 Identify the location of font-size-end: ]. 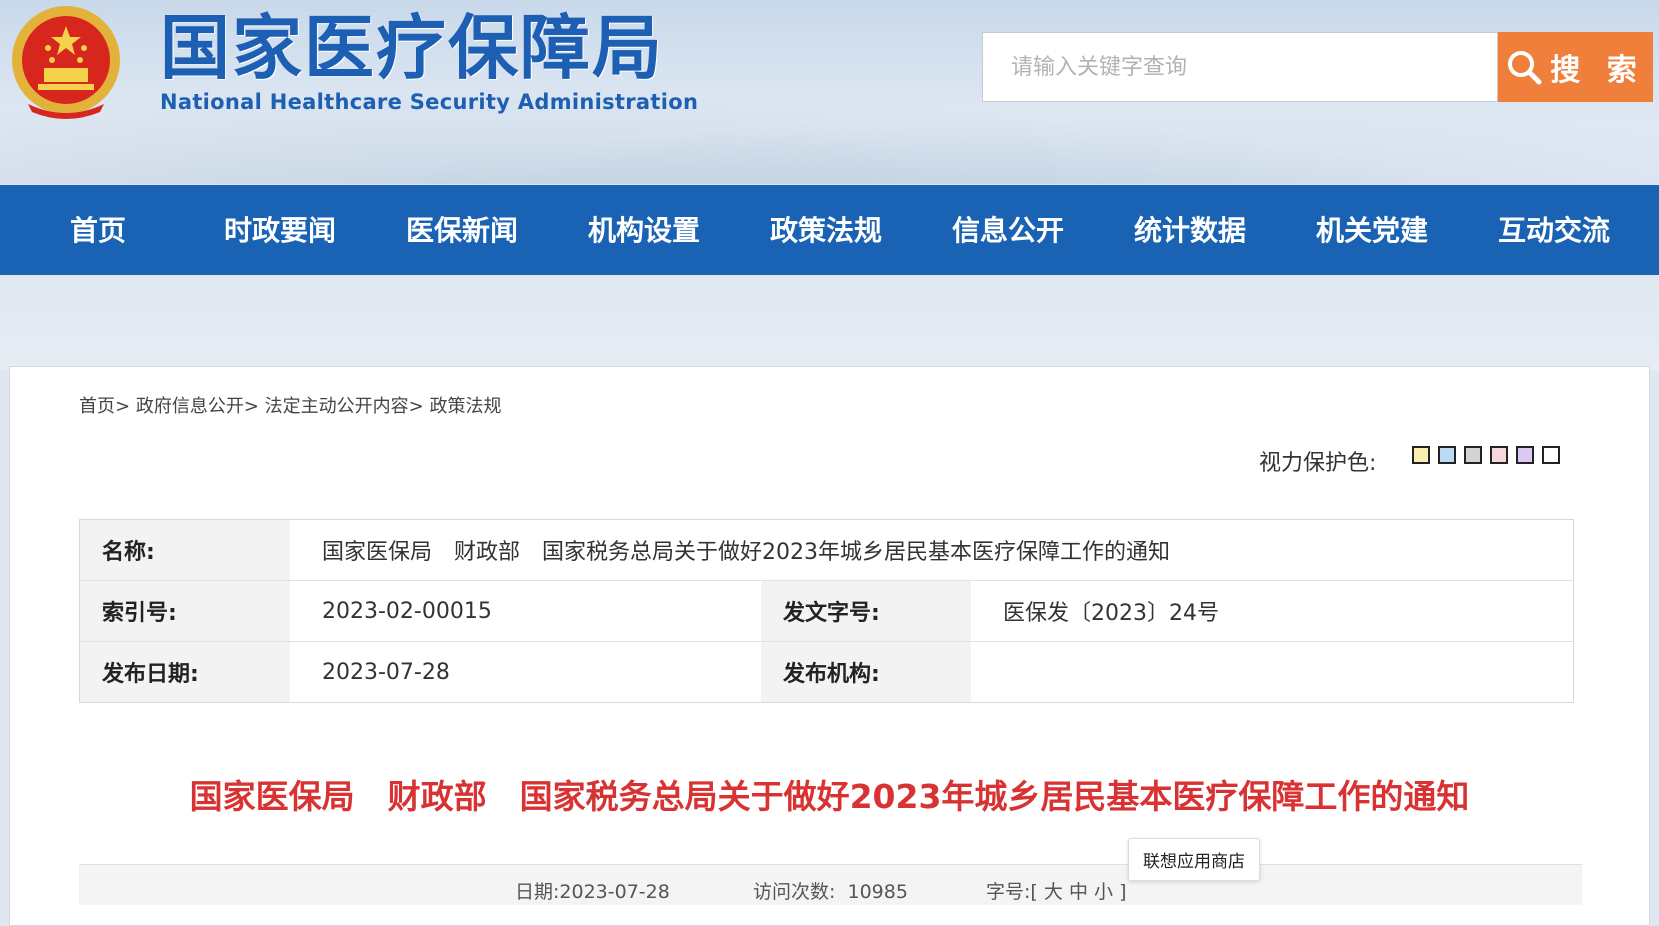
(1123, 892).